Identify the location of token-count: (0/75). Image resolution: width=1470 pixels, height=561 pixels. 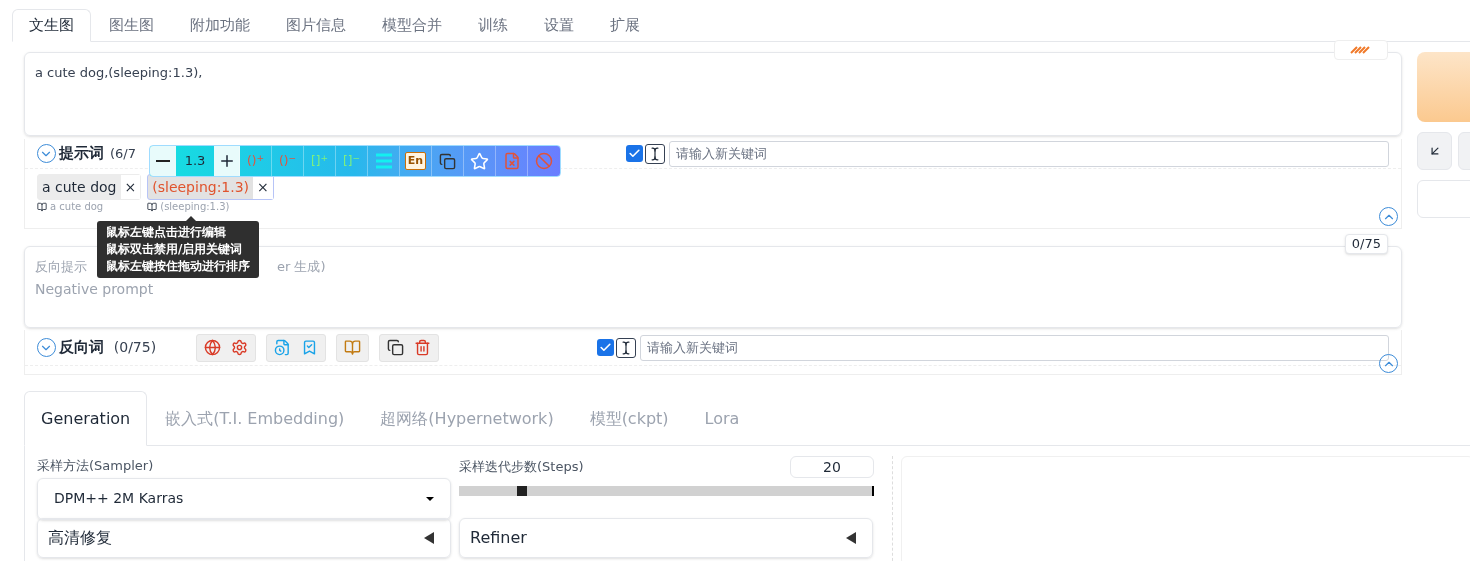
(135, 347).